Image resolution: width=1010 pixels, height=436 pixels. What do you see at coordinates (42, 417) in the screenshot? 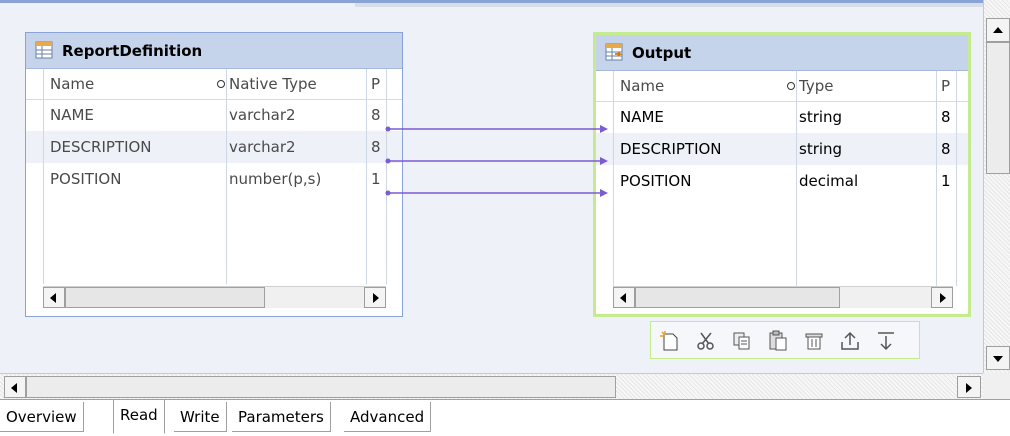
I see `tab-overview: Overview` at bounding box center [42, 417].